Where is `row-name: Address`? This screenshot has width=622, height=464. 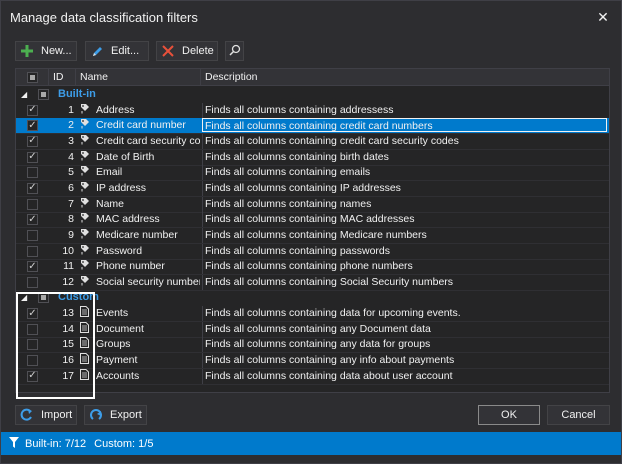 row-name: Address is located at coordinates (115, 109).